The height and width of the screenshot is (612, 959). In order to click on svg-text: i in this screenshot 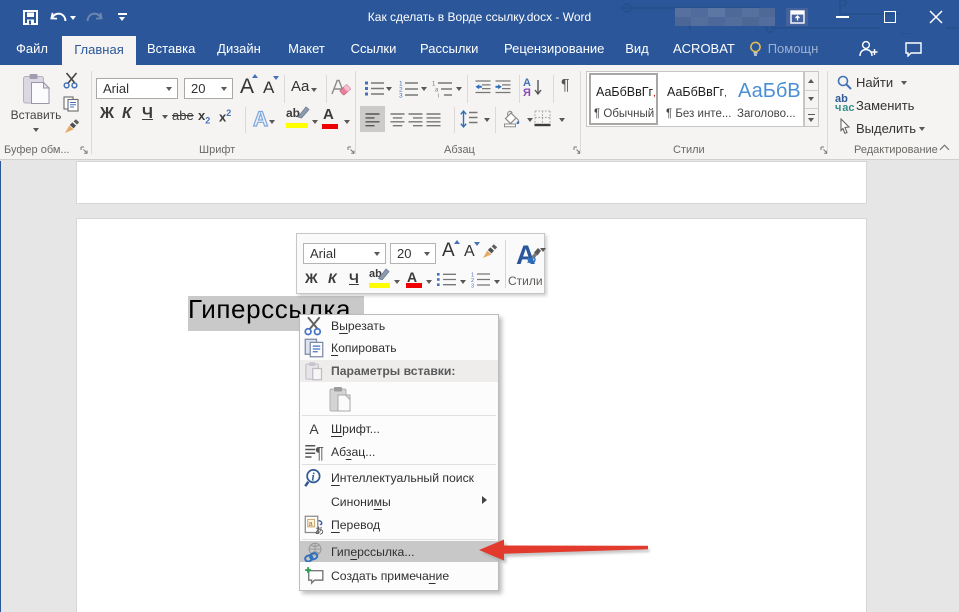, I will do `click(438, 96)`.